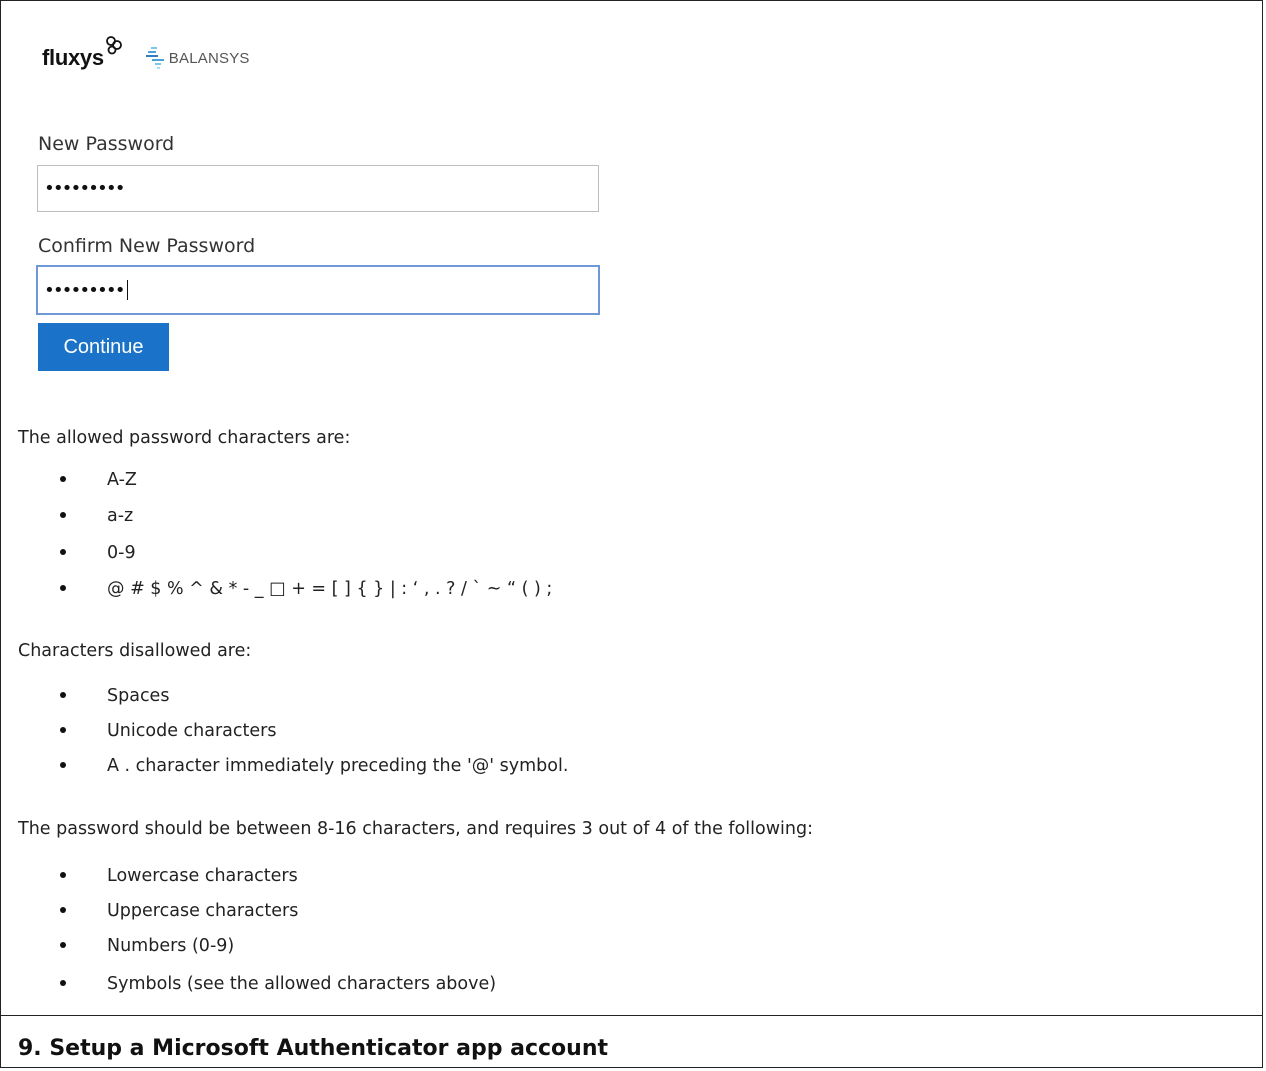 Image resolution: width=1266 pixels, height=1071 pixels. What do you see at coordinates (147, 246) in the screenshot?
I see `confirm-password-label: Confirm New Password` at bounding box center [147, 246].